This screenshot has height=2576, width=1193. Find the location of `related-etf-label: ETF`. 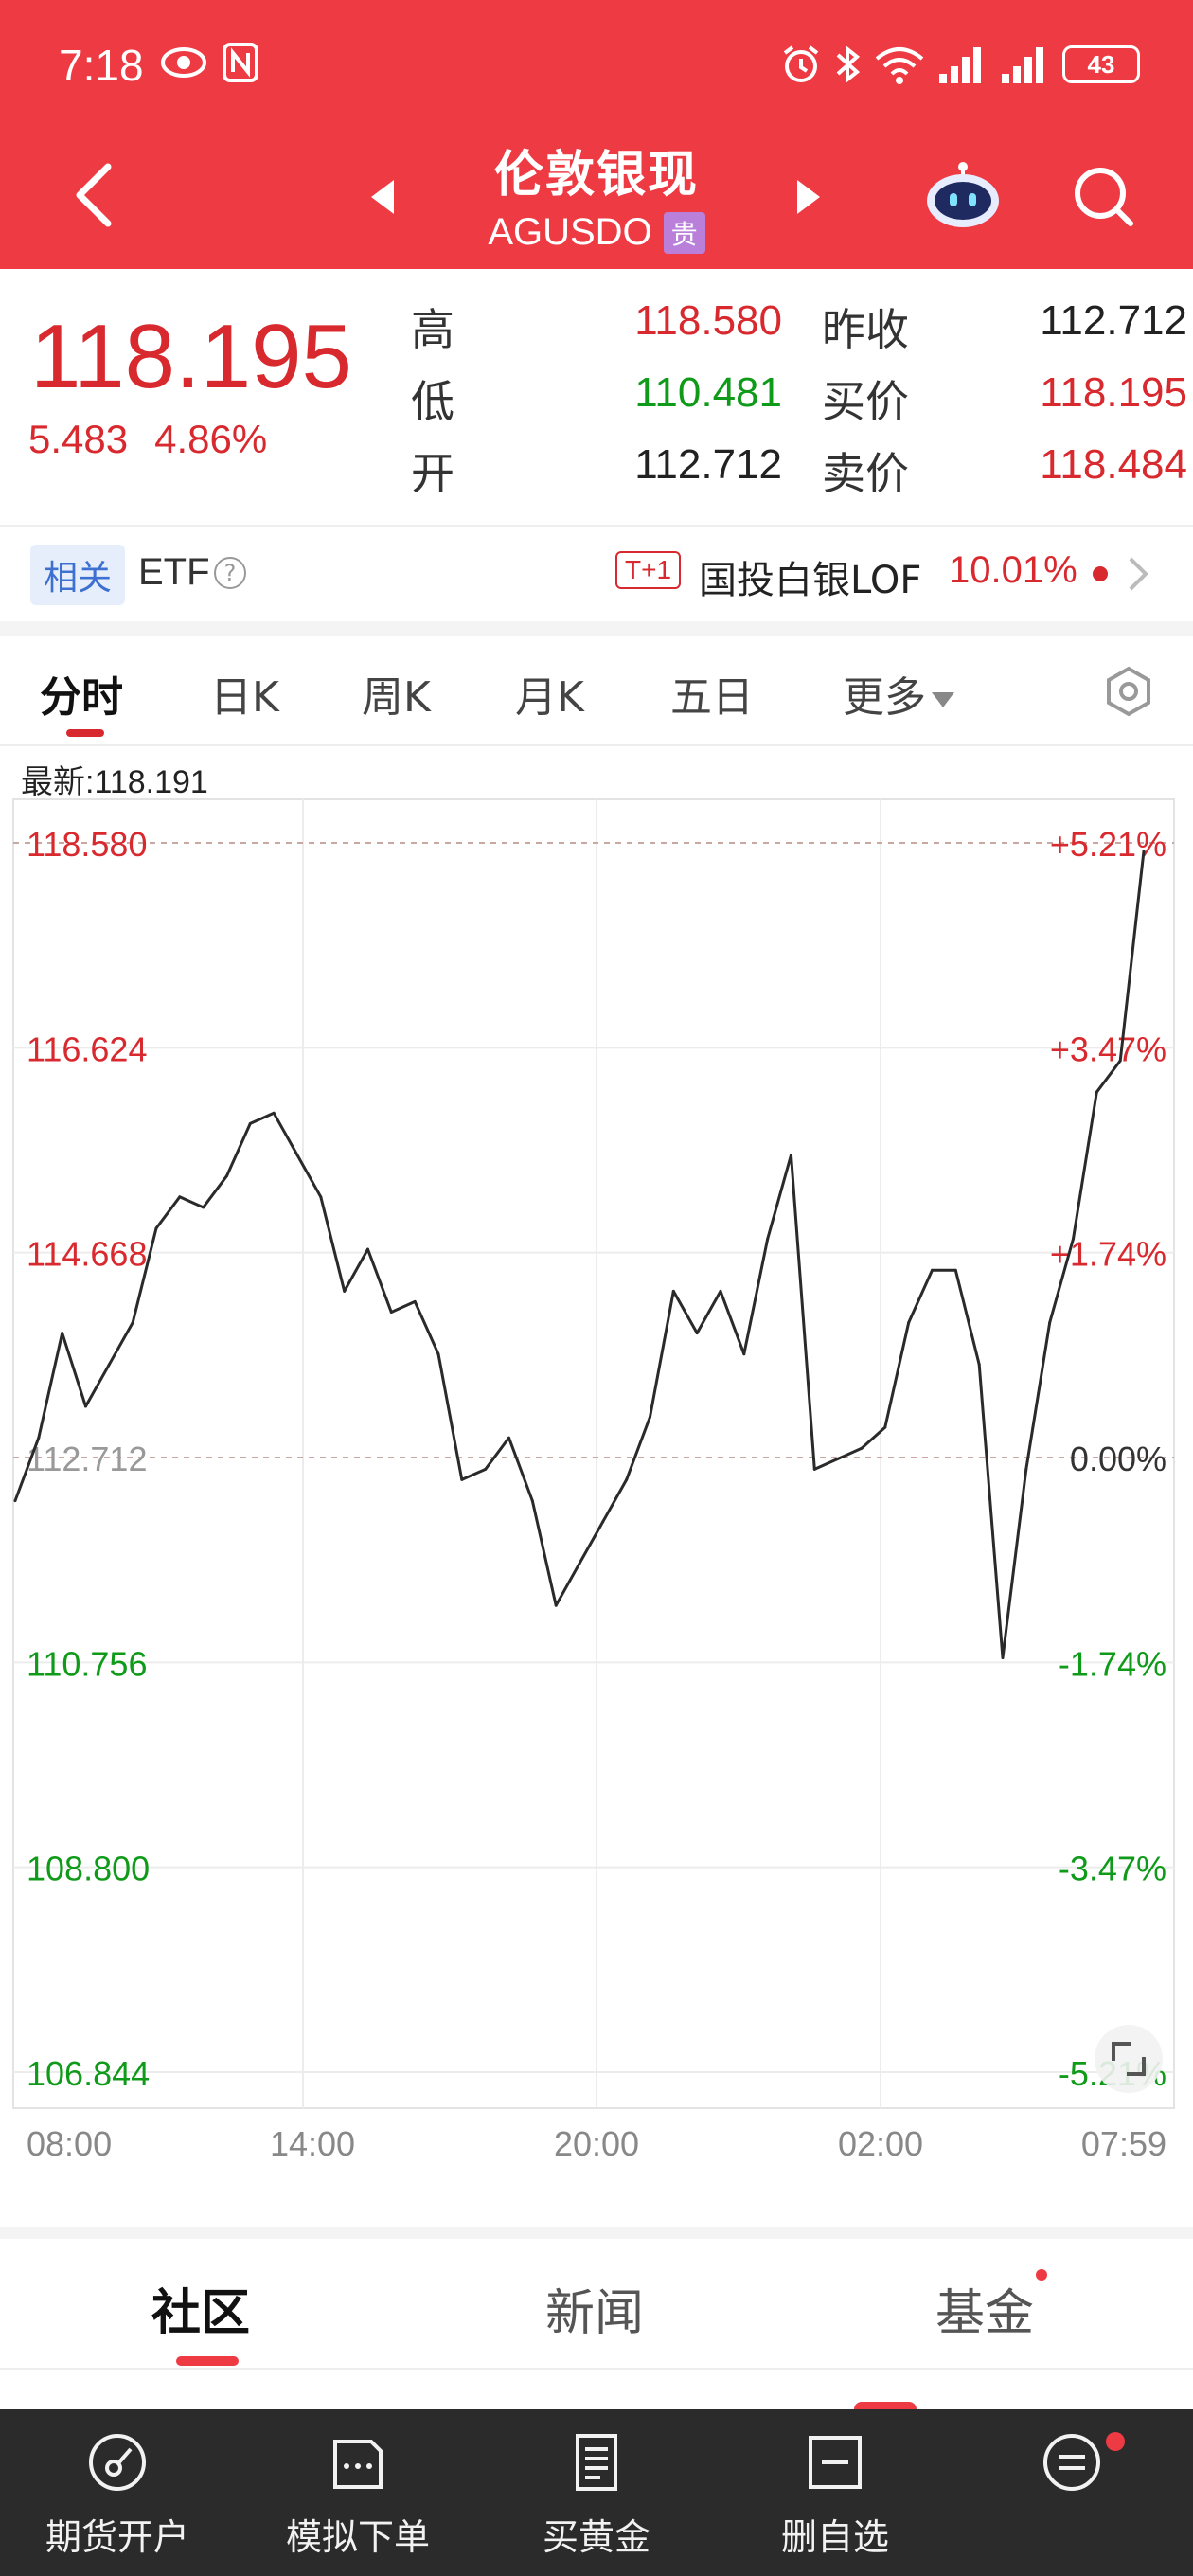

related-etf-label: ETF is located at coordinates (174, 572).